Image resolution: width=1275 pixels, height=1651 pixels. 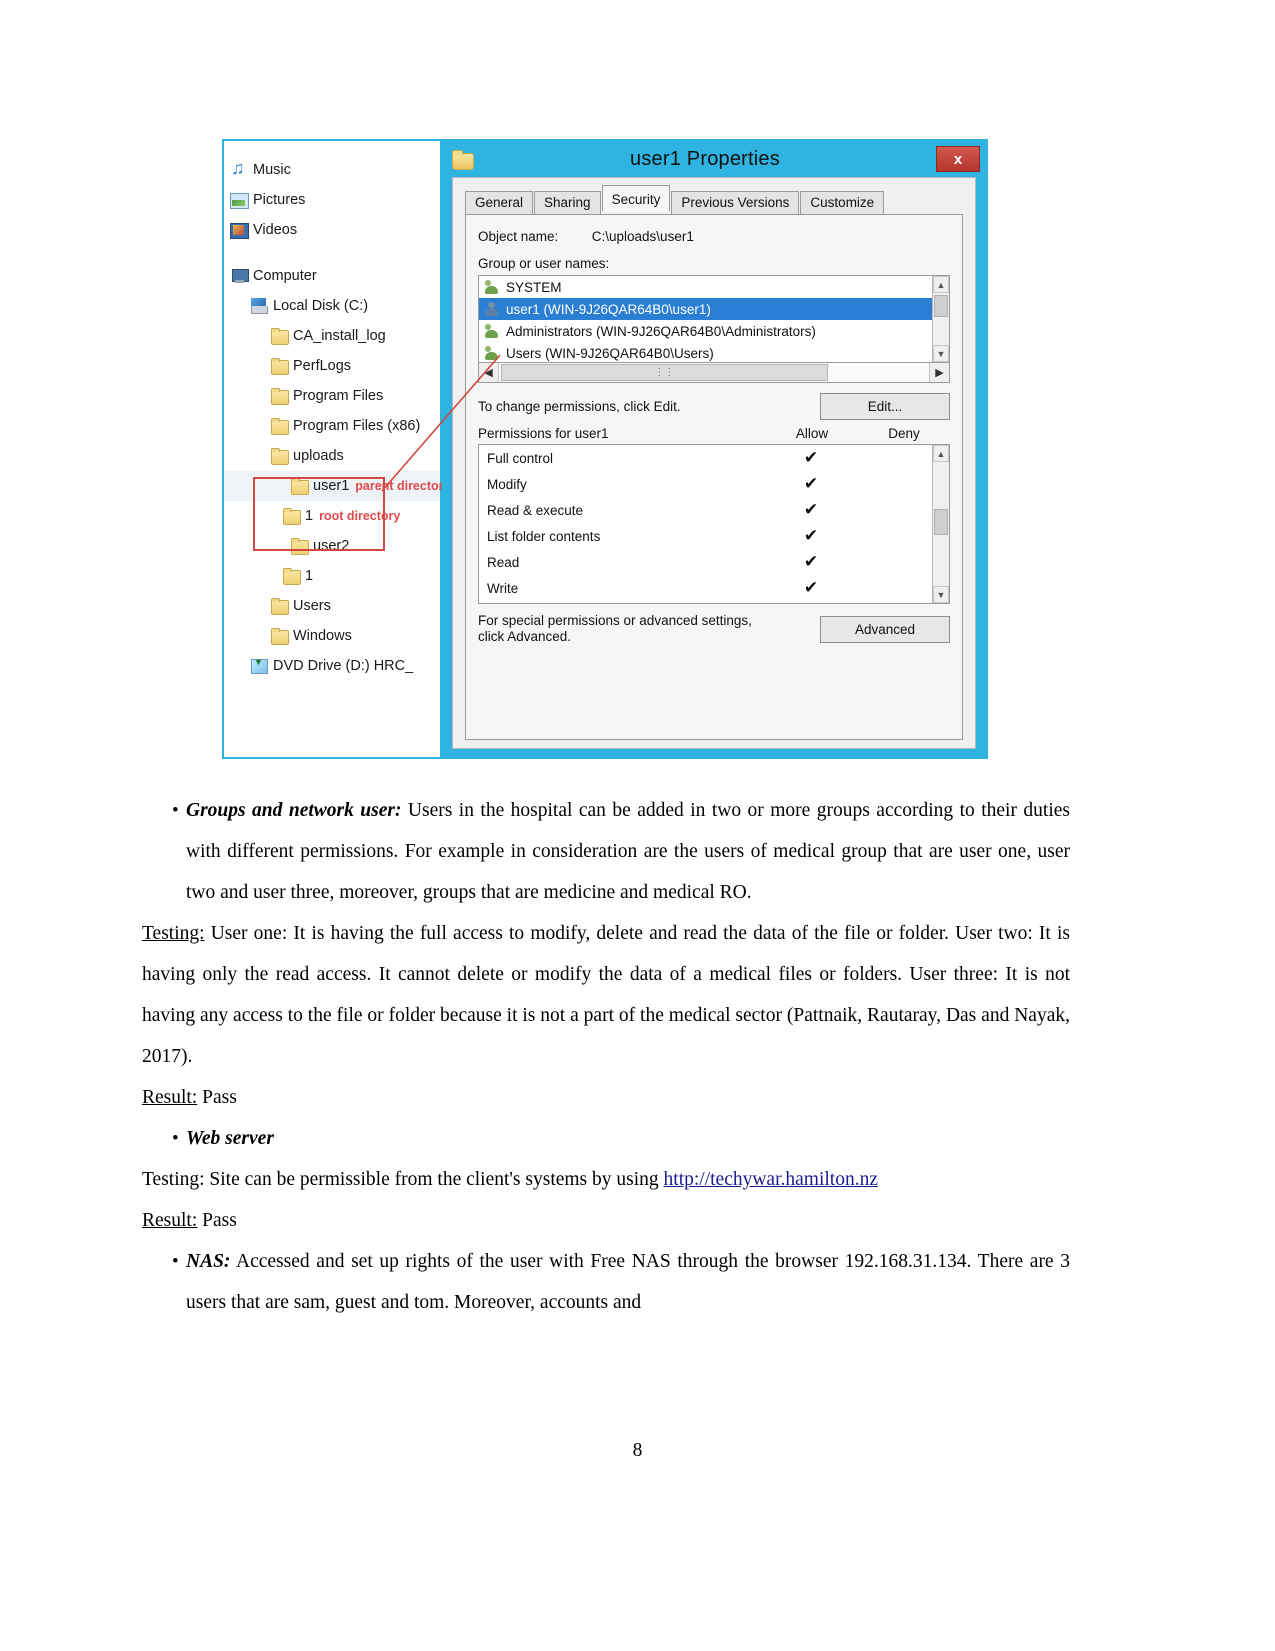 I want to click on tree-item-users: Users, so click(x=332, y=606).